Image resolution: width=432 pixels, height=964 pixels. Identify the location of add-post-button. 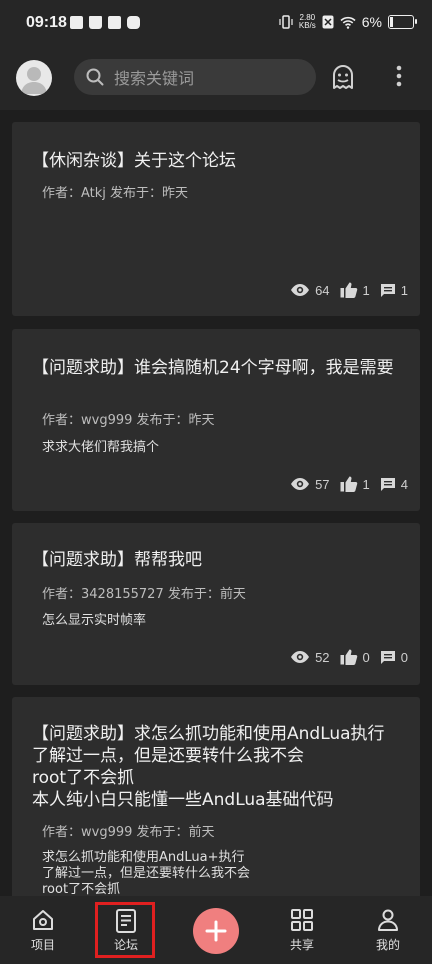
(216, 931).